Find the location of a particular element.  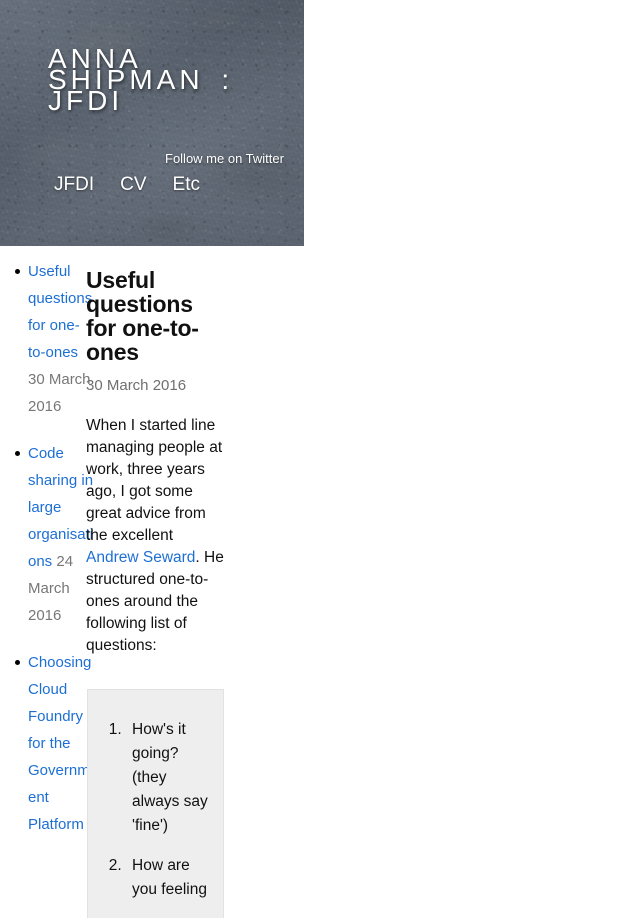

site-navigation: Follow me on Twitter JFDI CV Etc is located at coordinates (152, 179).